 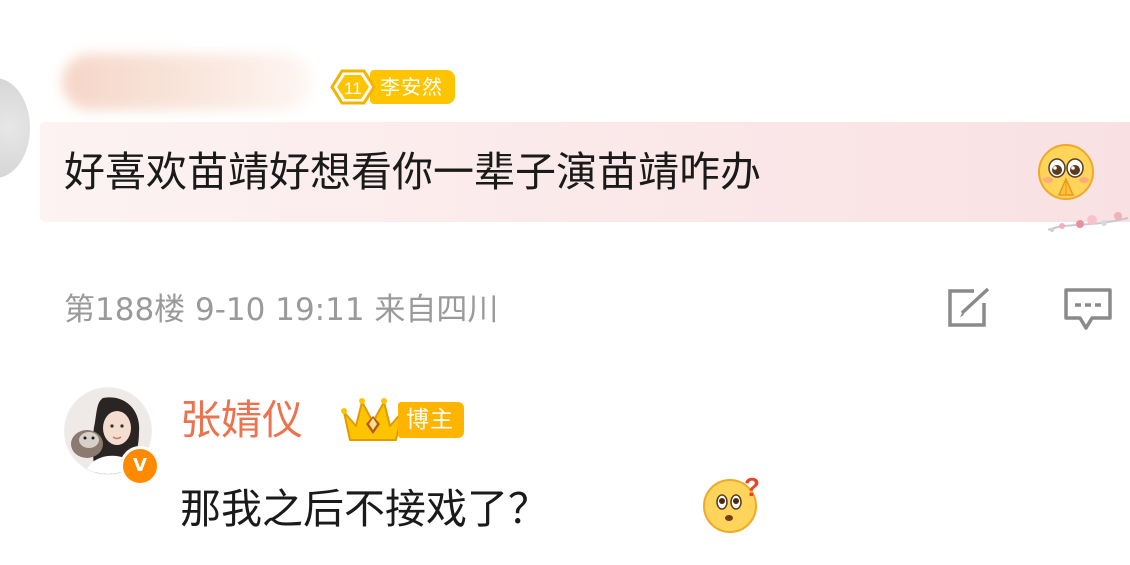 What do you see at coordinates (364, 509) in the screenshot?
I see `reply-text: 那我之后不接戏了？` at bounding box center [364, 509].